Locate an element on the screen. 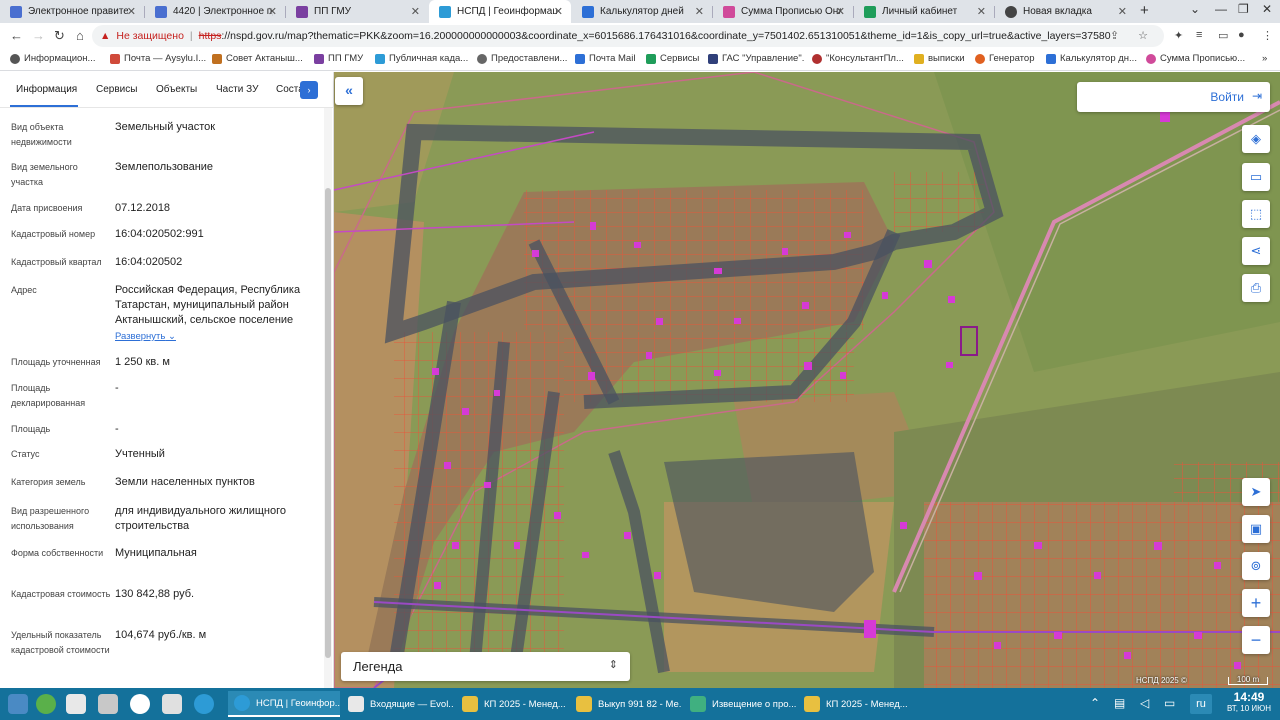  browser-tab-active: НСПД | Геоинформаци ✕ is located at coordinates (500, 11).